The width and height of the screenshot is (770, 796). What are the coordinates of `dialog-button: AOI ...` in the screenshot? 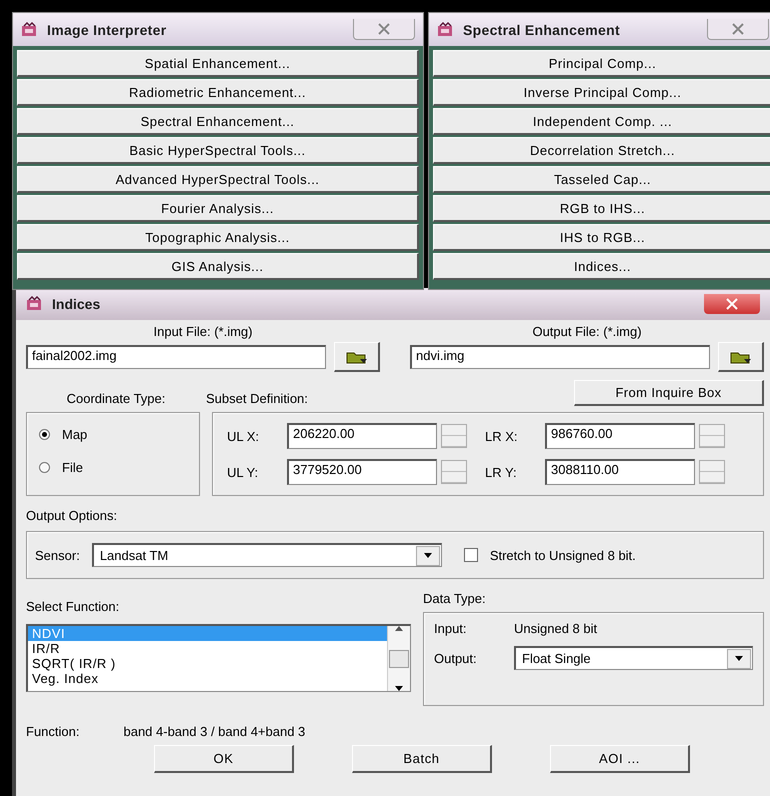 It's located at (620, 759).